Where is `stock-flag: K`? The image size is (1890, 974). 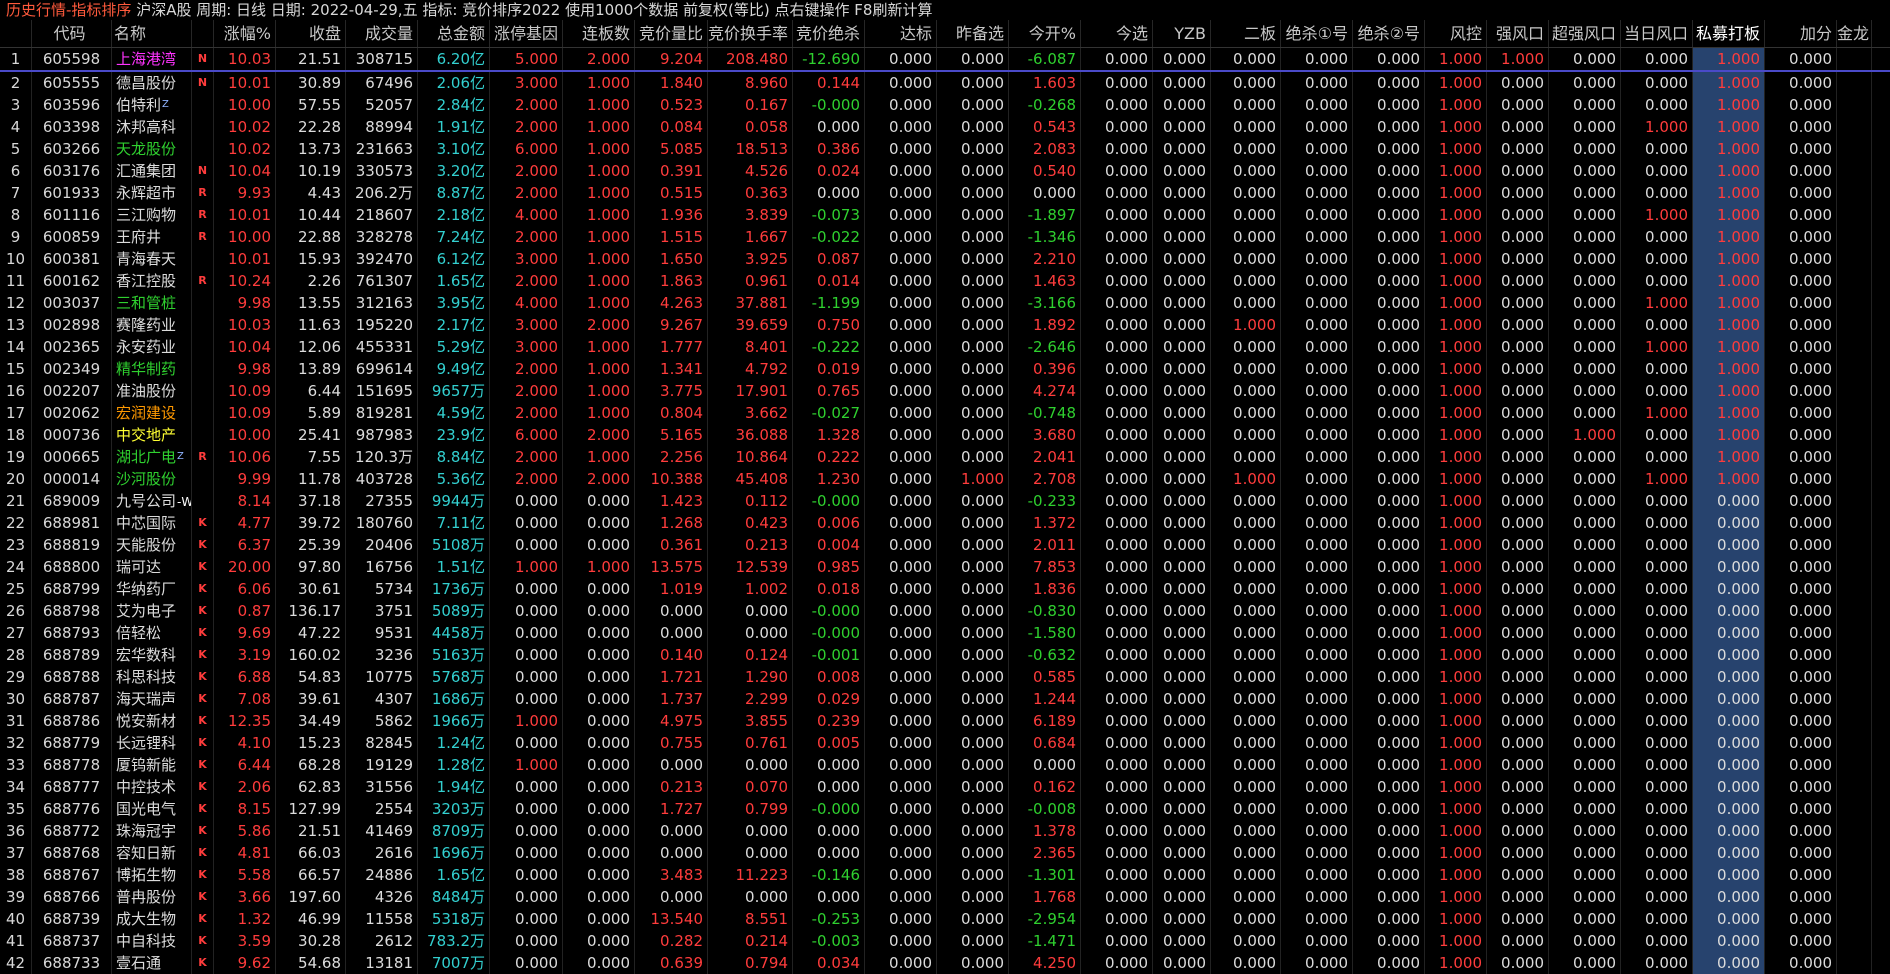
stock-flag: K is located at coordinates (203, 919).